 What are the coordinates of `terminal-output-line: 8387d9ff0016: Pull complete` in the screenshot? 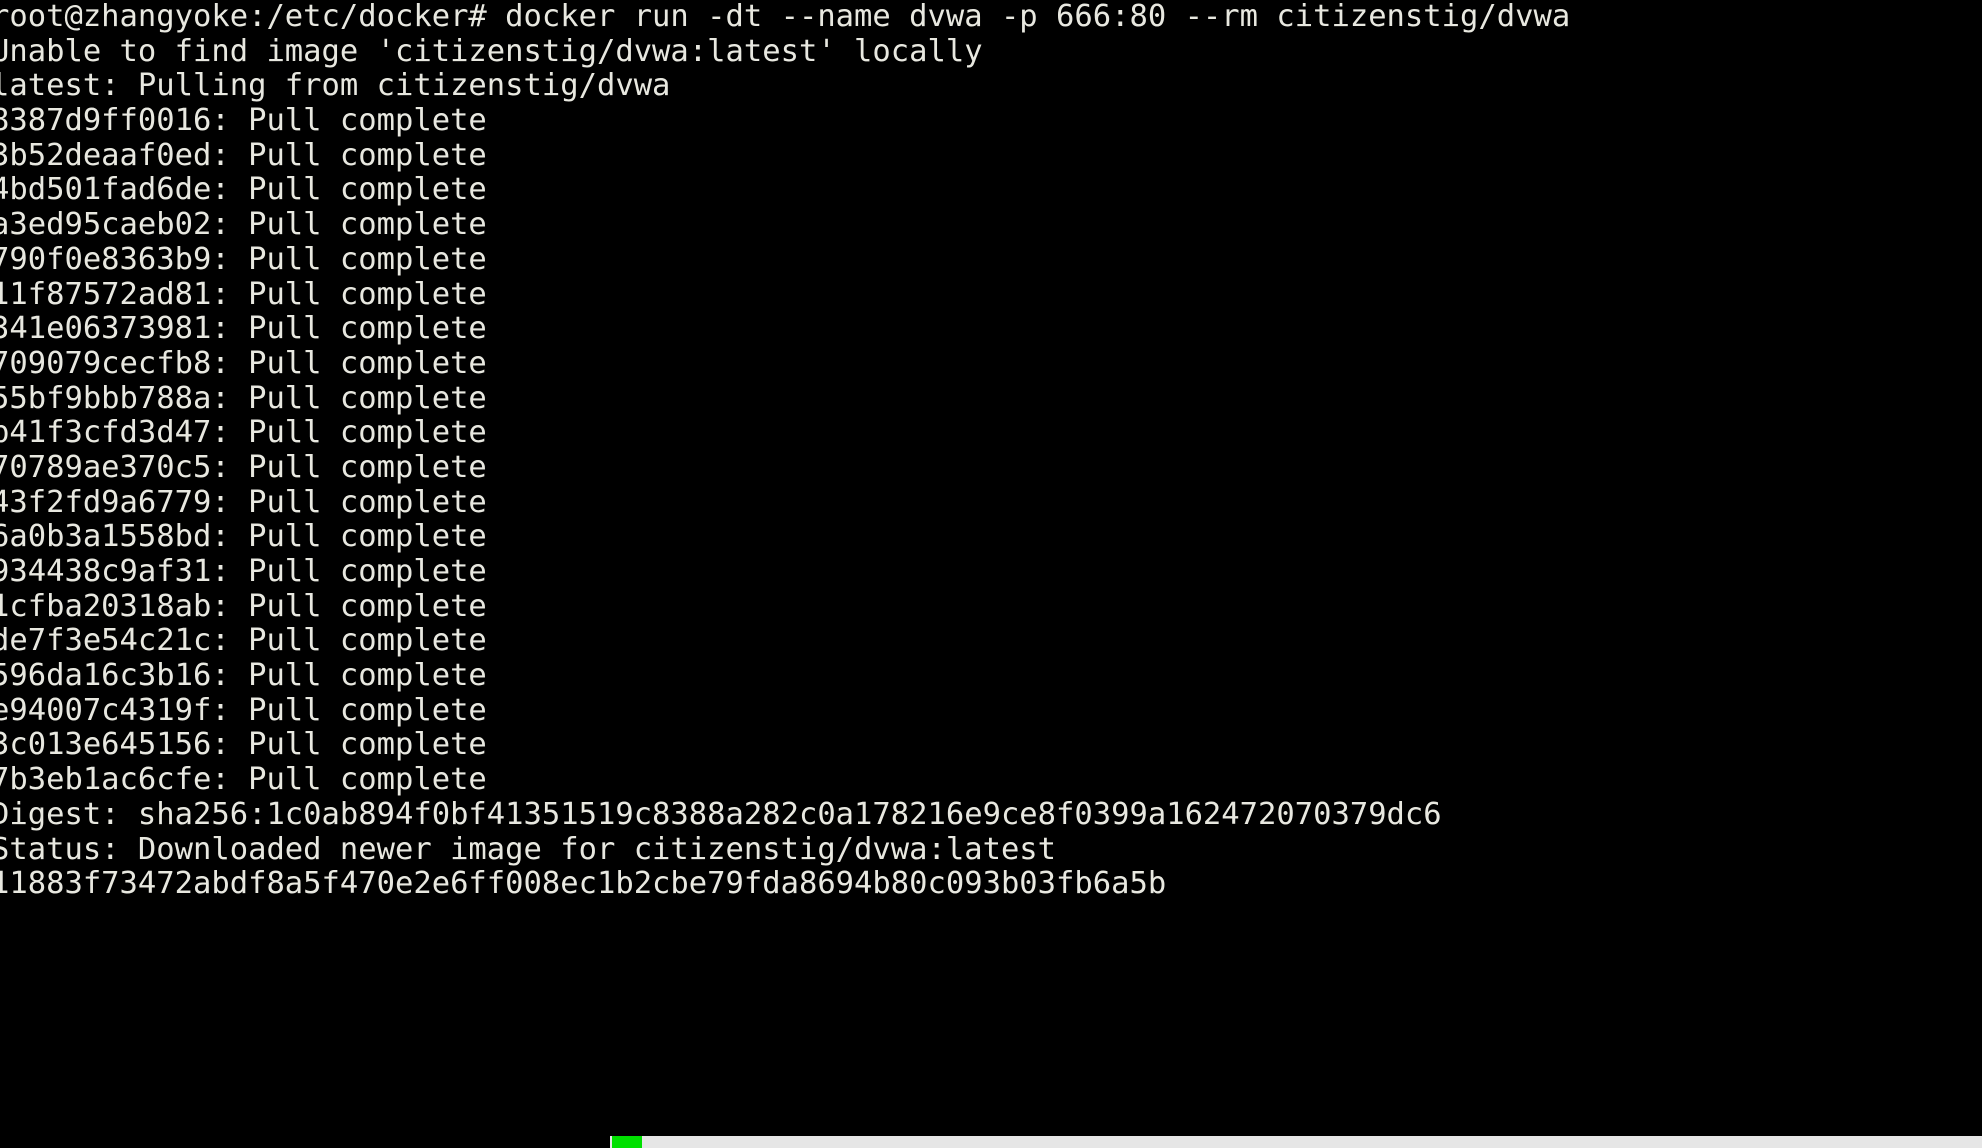 It's located at (243, 121).